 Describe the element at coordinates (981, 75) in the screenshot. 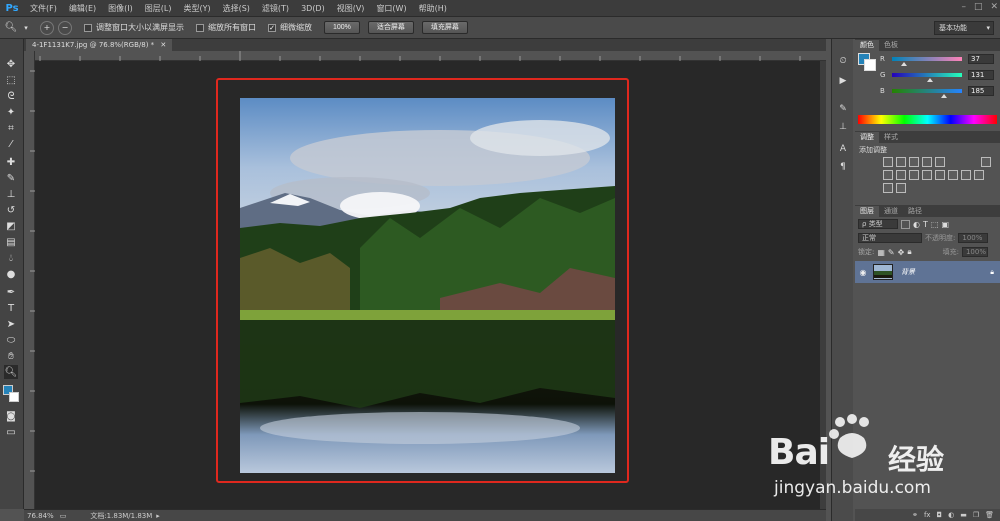

I see `green-value: 131` at that location.